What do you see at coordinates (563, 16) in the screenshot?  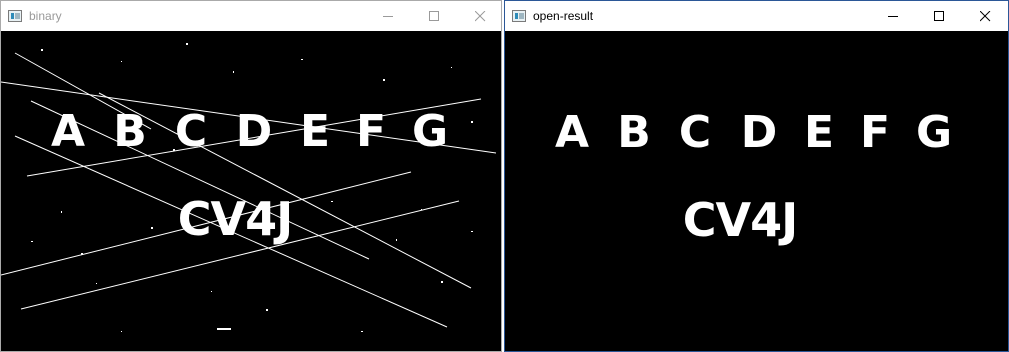 I see `window-title: open-result` at bounding box center [563, 16].